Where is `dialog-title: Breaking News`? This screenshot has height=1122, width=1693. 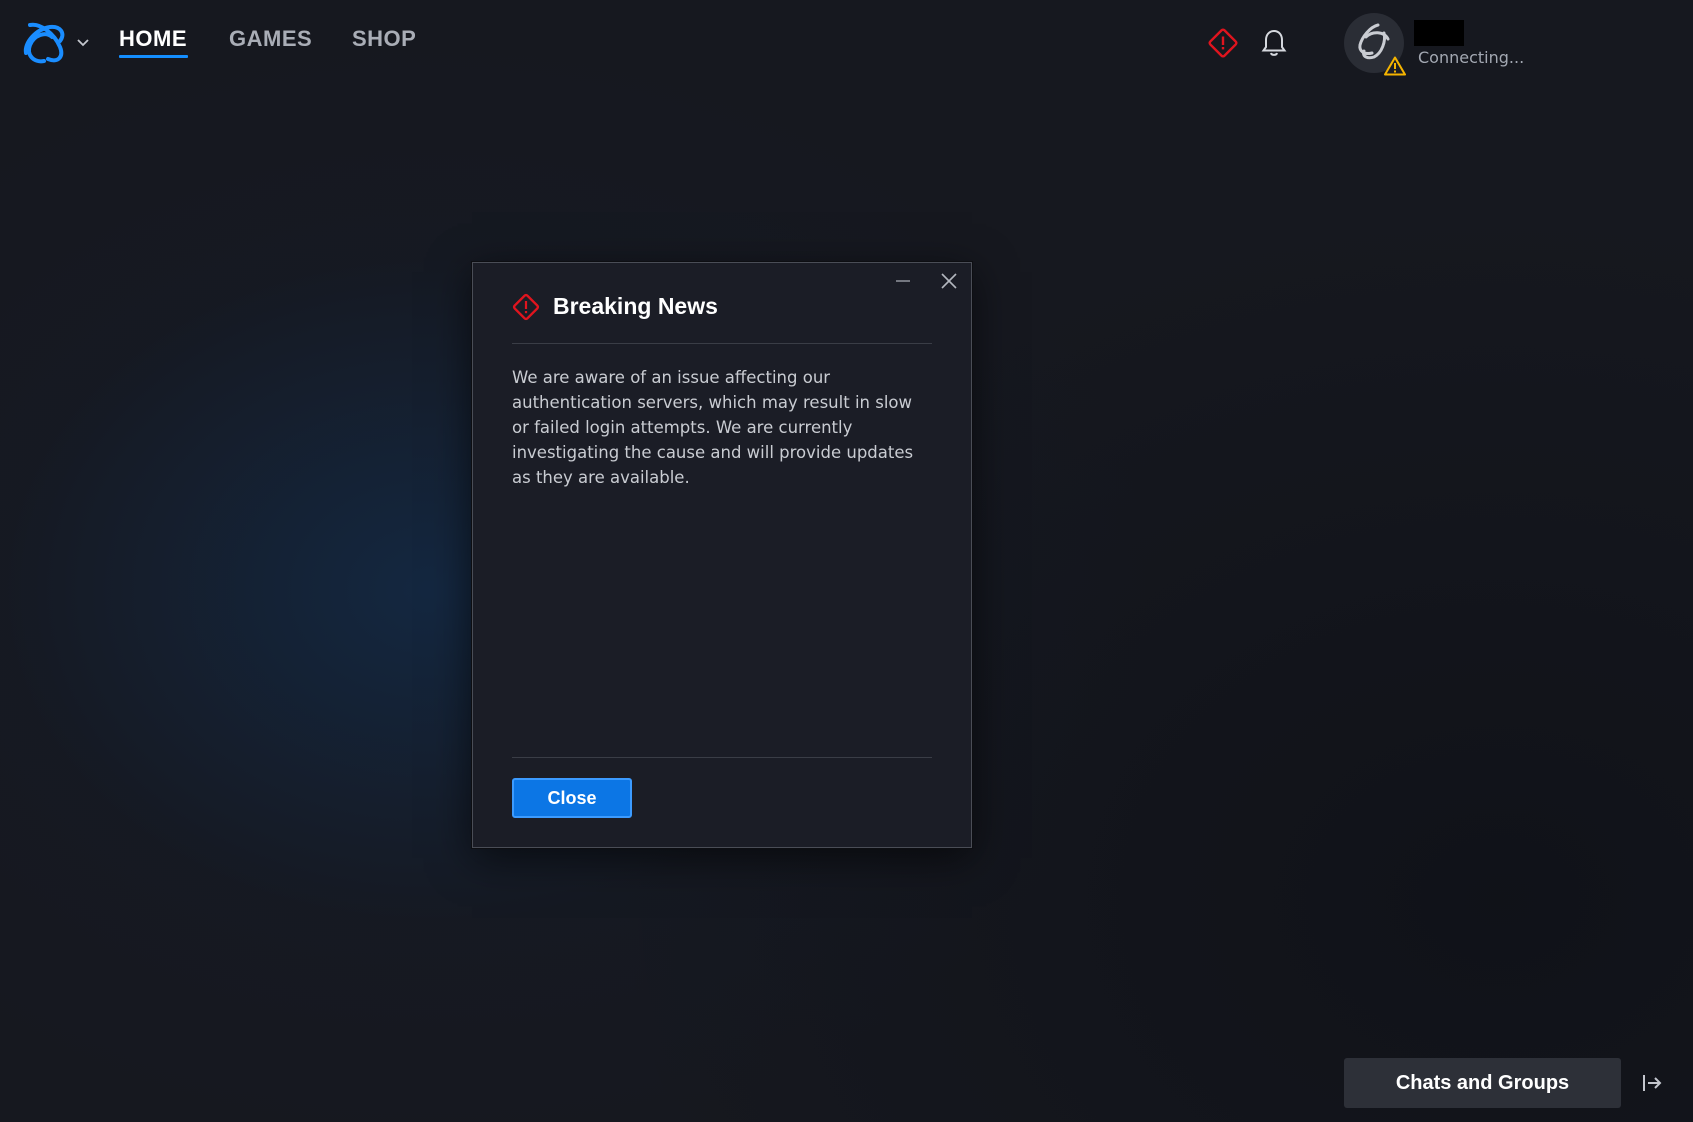
dialog-title: Breaking News is located at coordinates (635, 306).